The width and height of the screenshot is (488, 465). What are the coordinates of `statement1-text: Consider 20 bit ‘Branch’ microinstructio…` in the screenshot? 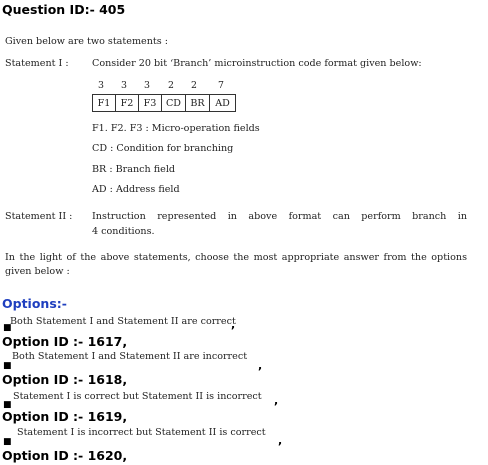 It's located at (257, 63).